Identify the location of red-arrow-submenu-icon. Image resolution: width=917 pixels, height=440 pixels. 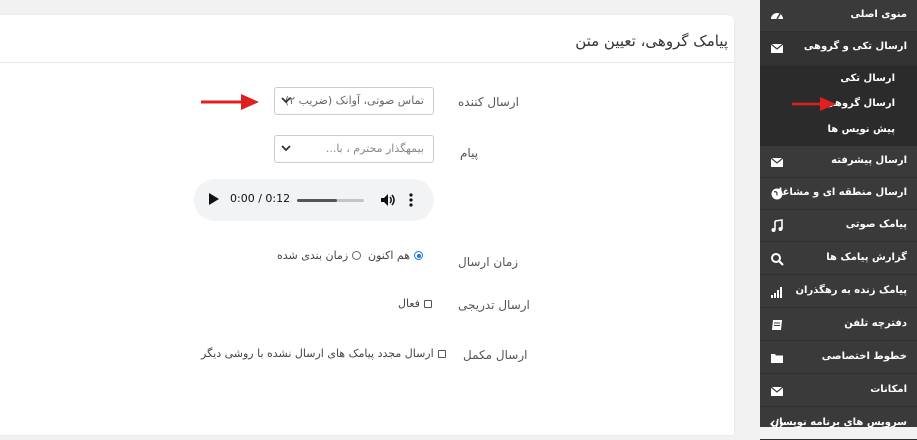
(814, 104).